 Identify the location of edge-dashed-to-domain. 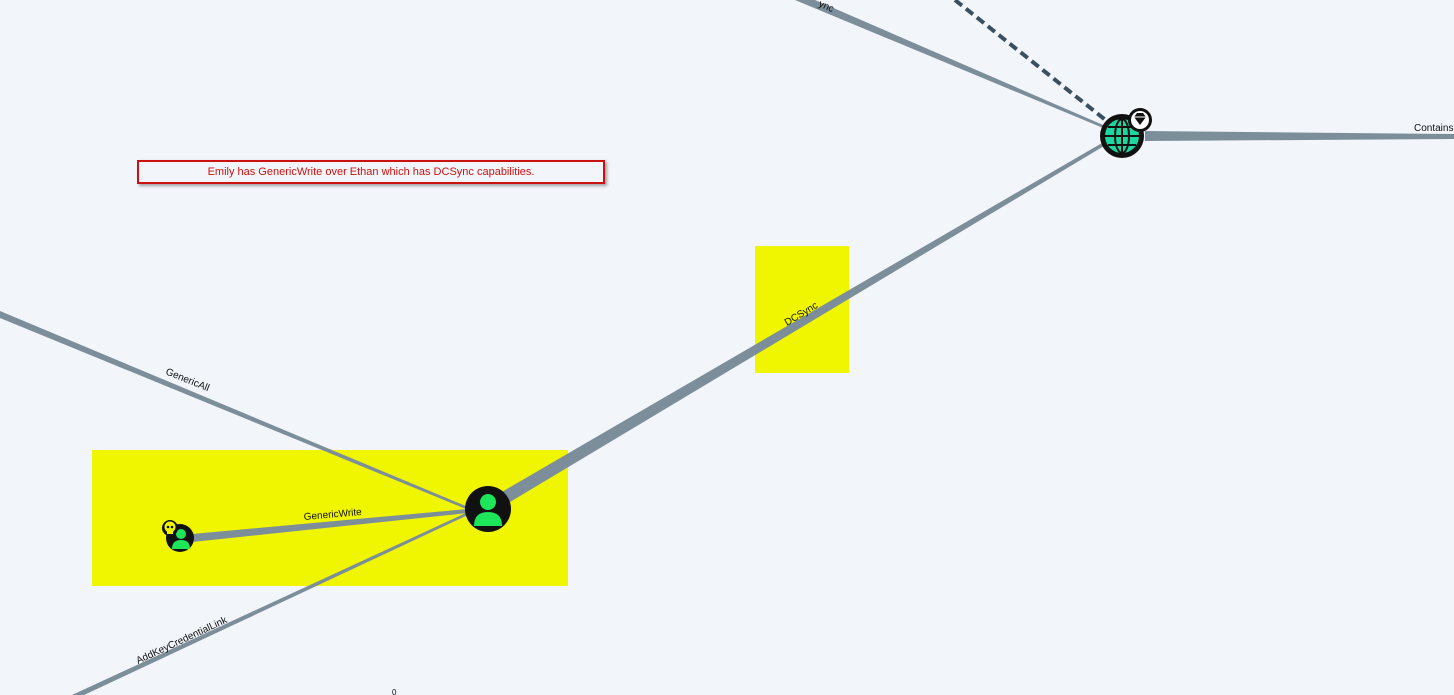
(1031, 62).